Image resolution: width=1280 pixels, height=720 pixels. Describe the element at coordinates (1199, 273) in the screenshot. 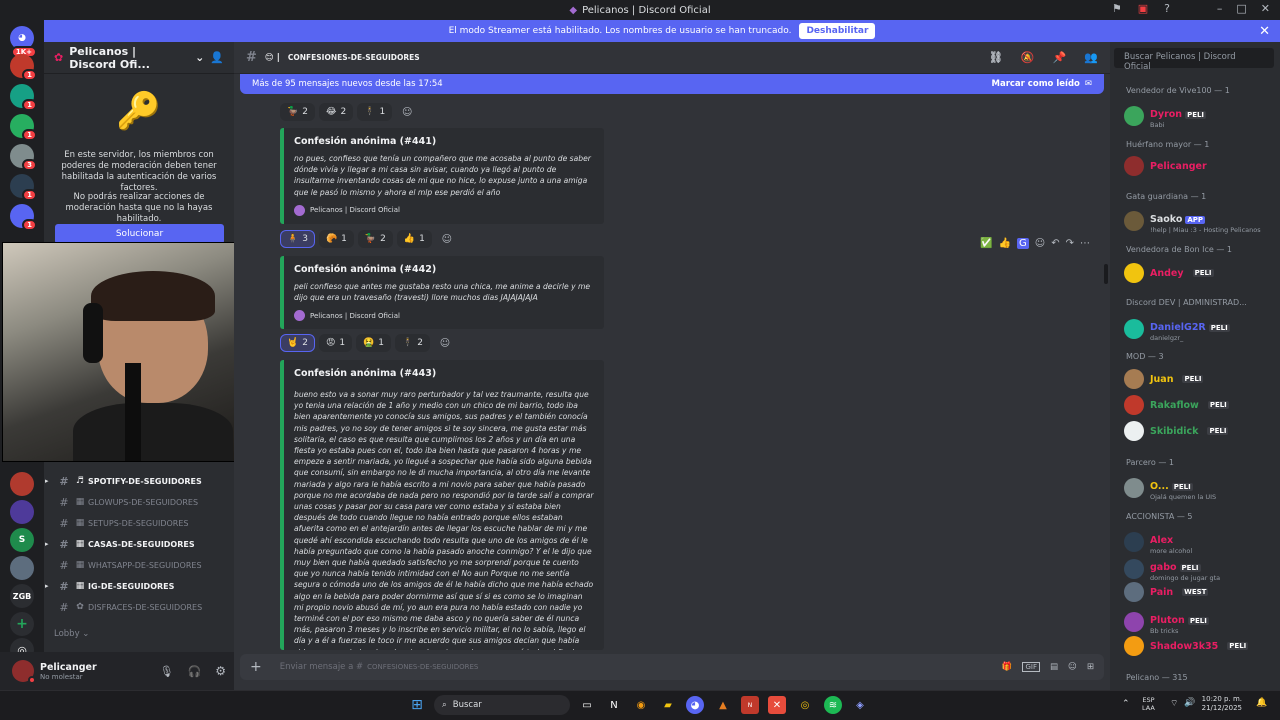

I see `member-item: Andey PELI` at that location.